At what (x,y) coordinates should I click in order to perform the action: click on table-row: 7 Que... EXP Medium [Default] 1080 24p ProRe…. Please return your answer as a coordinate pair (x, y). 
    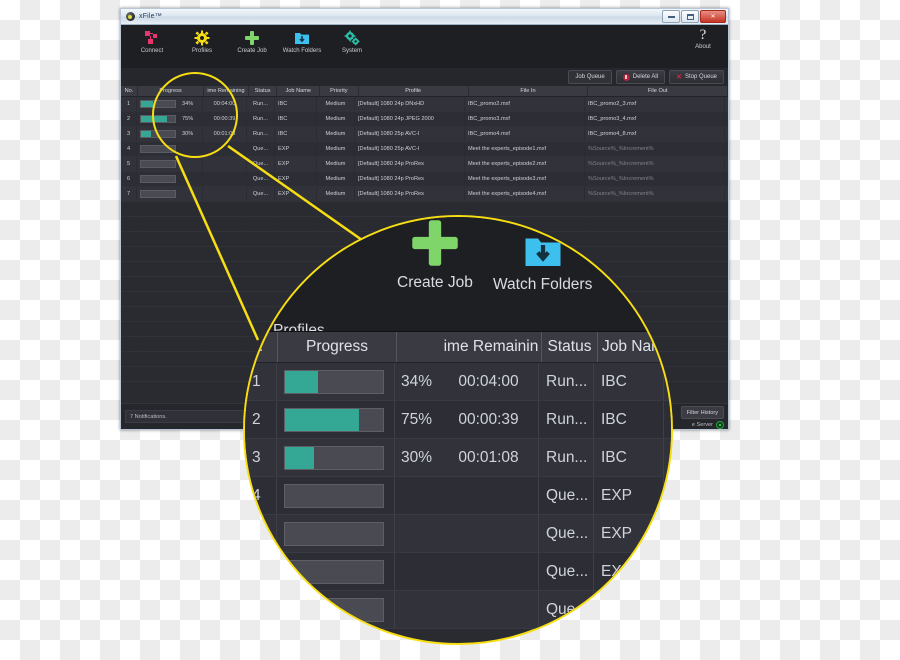
    Looking at the image, I should click on (424, 194).